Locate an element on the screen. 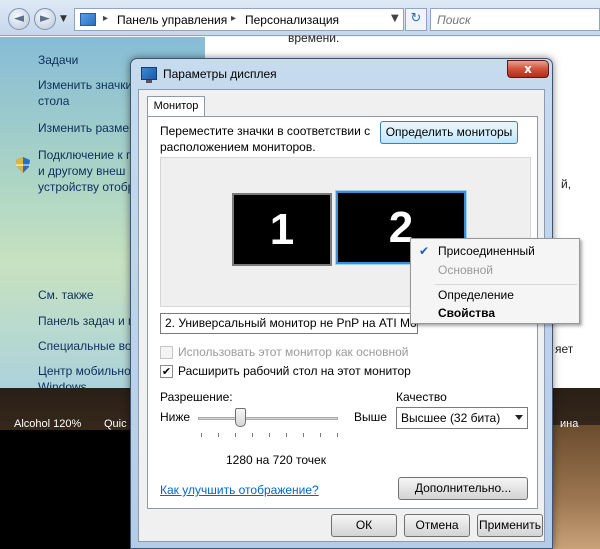 The image size is (600, 549). close-button: x is located at coordinates (528, 69).